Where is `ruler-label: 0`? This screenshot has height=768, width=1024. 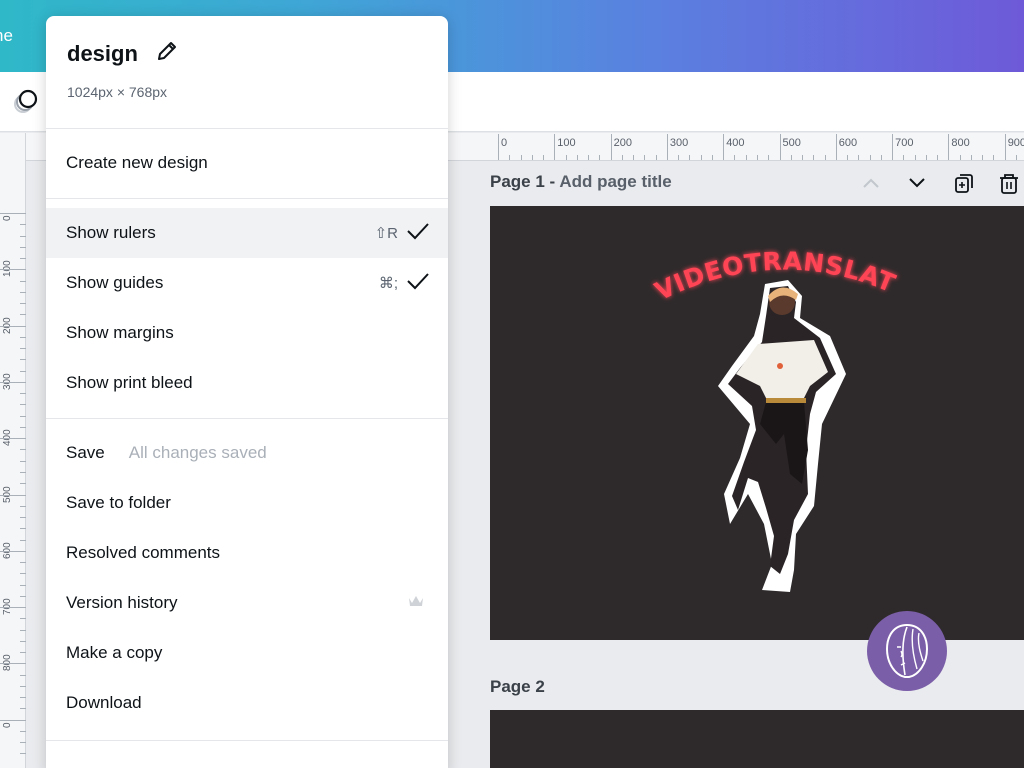 ruler-label: 0 is located at coordinates (7, 218).